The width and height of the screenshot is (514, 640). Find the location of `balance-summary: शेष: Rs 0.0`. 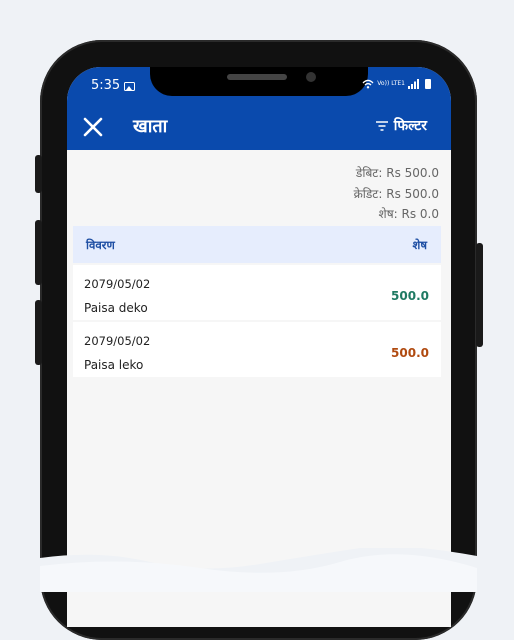

balance-summary: शेष: Rs 0.0 is located at coordinates (396, 214).